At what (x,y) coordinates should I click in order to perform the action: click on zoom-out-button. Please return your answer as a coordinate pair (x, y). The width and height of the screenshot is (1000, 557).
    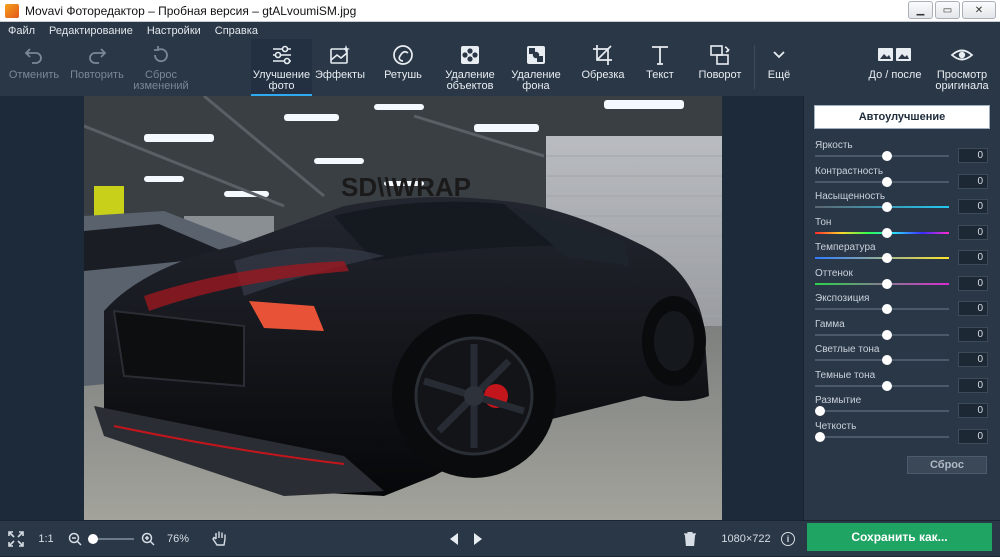
    Looking at the image, I should click on (75, 539).